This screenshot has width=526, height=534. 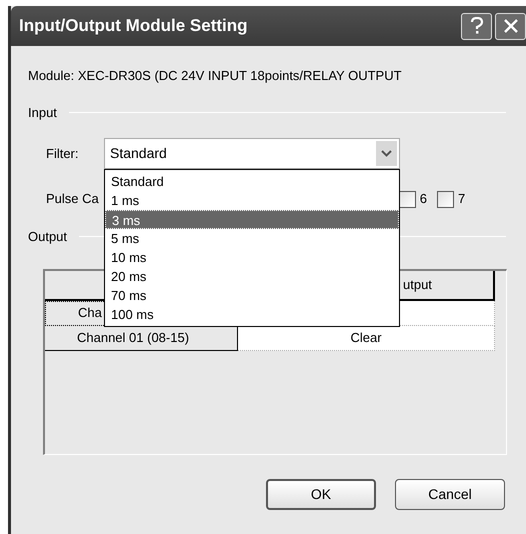 What do you see at coordinates (450, 494) in the screenshot?
I see `dialog-button: Cancel` at bounding box center [450, 494].